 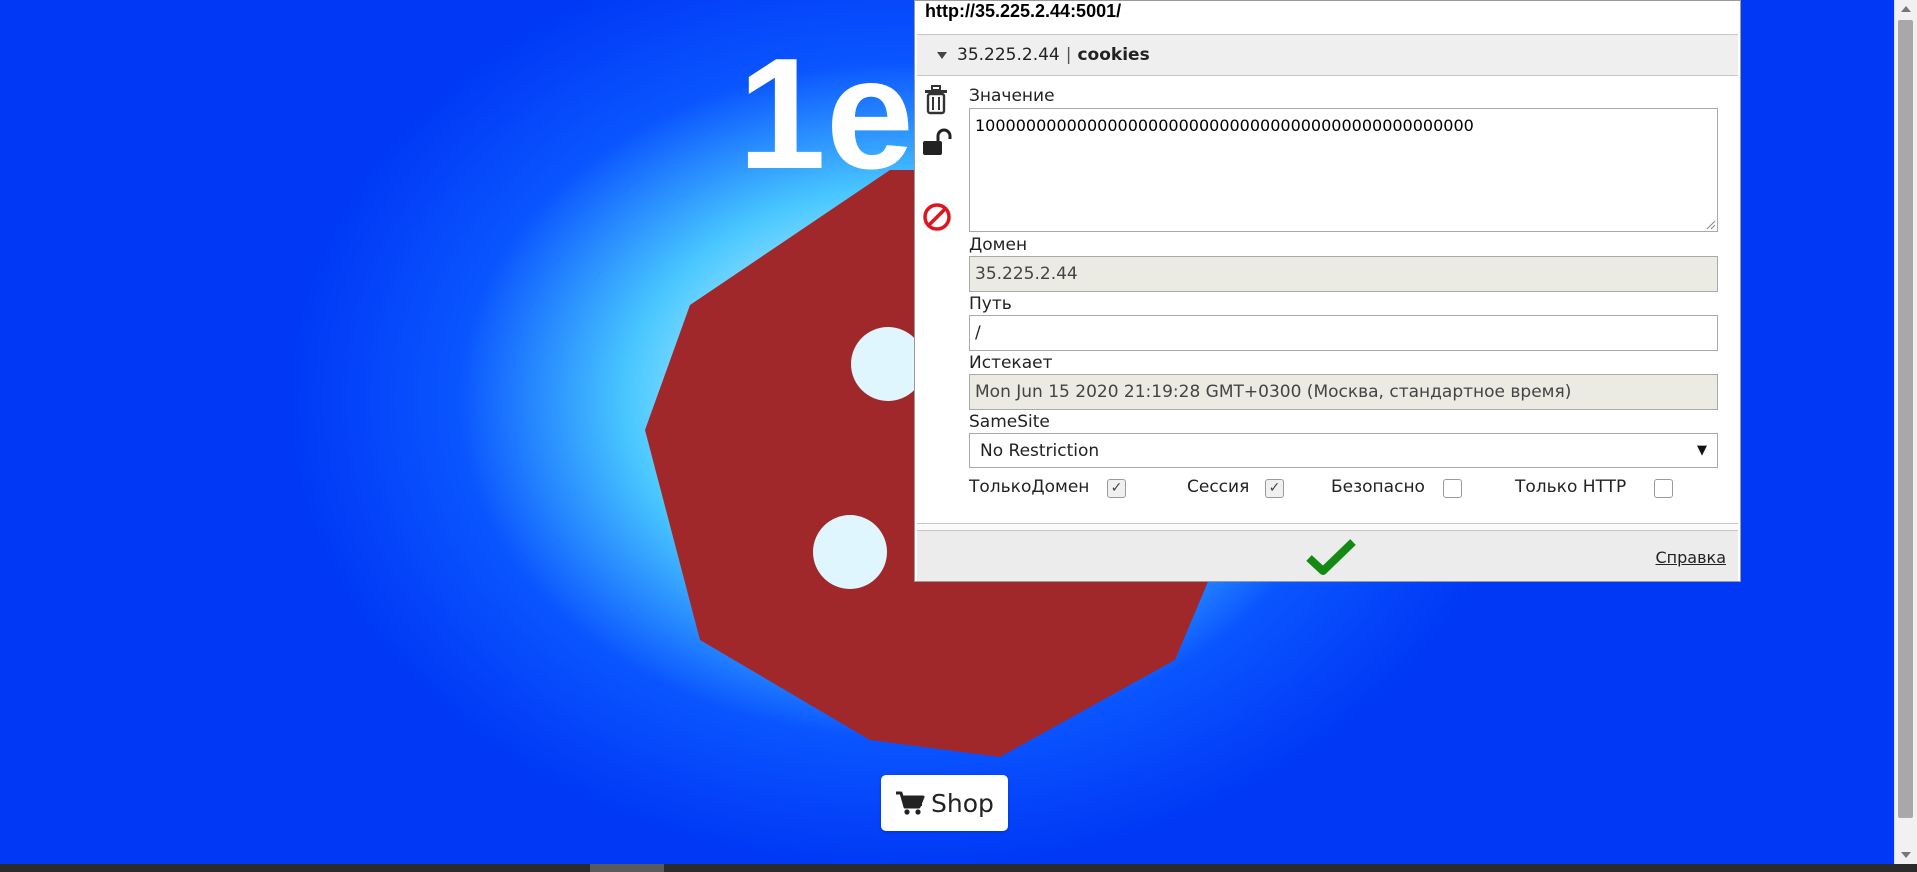 I want to click on session-label: Сессия, so click(x=1218, y=487).